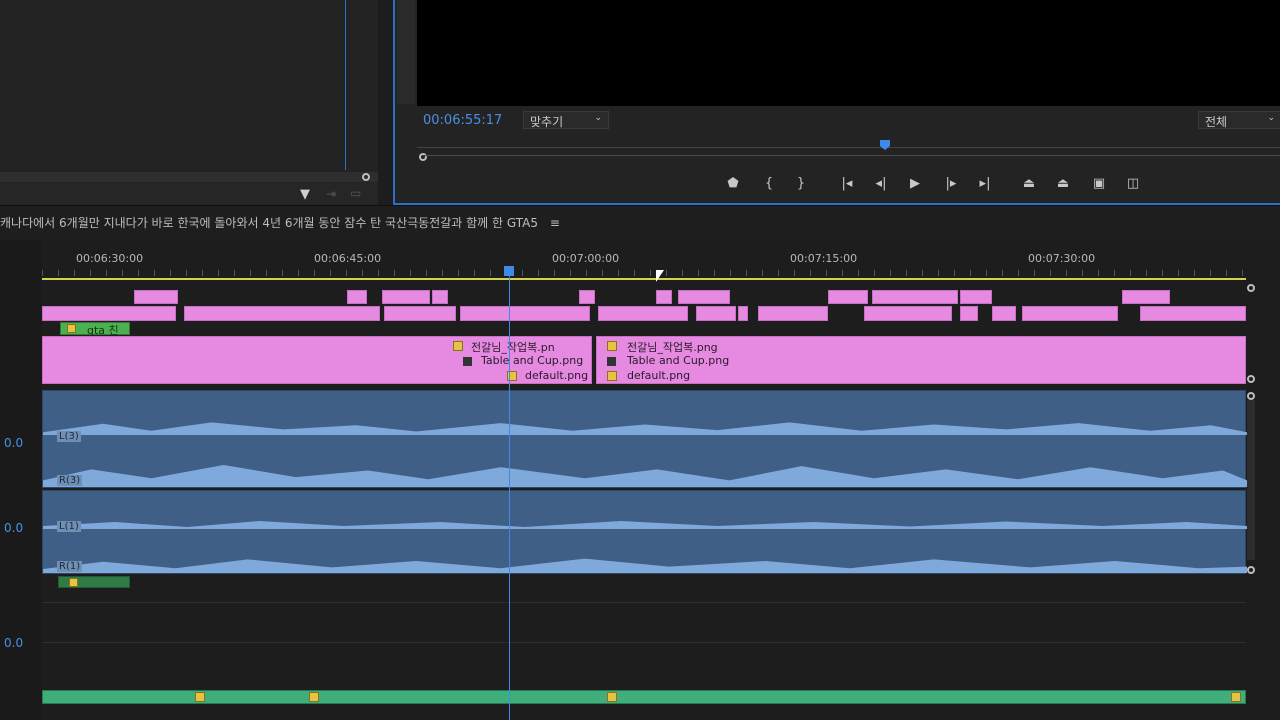 The height and width of the screenshot is (720, 1280). What do you see at coordinates (555, 223) in the screenshot?
I see `hamburger-icon: ≡` at bounding box center [555, 223].